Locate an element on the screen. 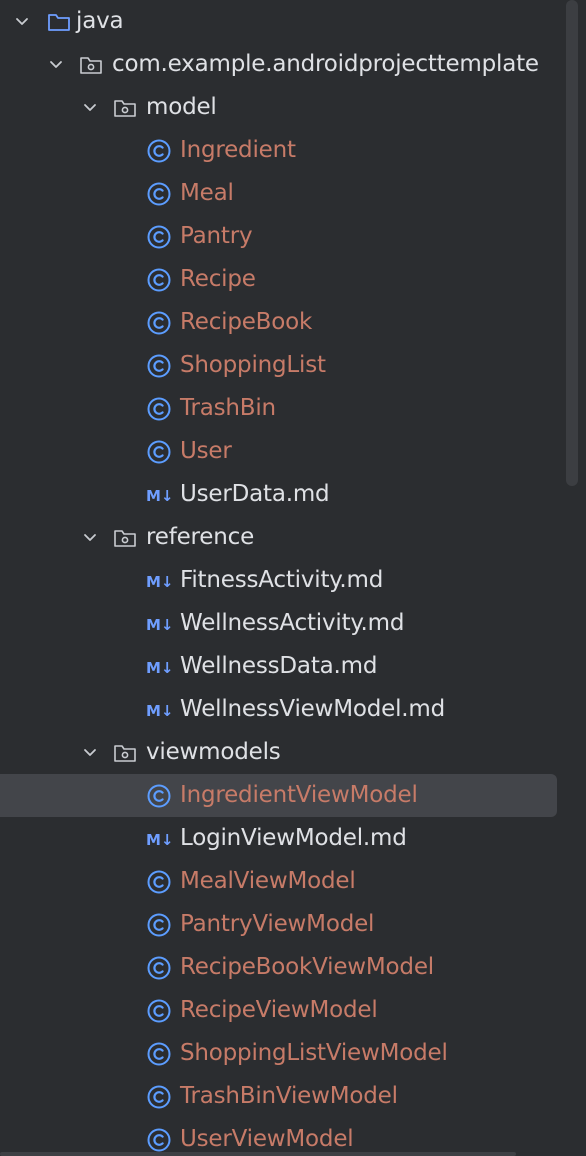 The width and height of the screenshot is (586, 1156). tree-row-com-example-androidprojecttemplate: com.example.androidprojecttemplate is located at coordinates (293, 64).